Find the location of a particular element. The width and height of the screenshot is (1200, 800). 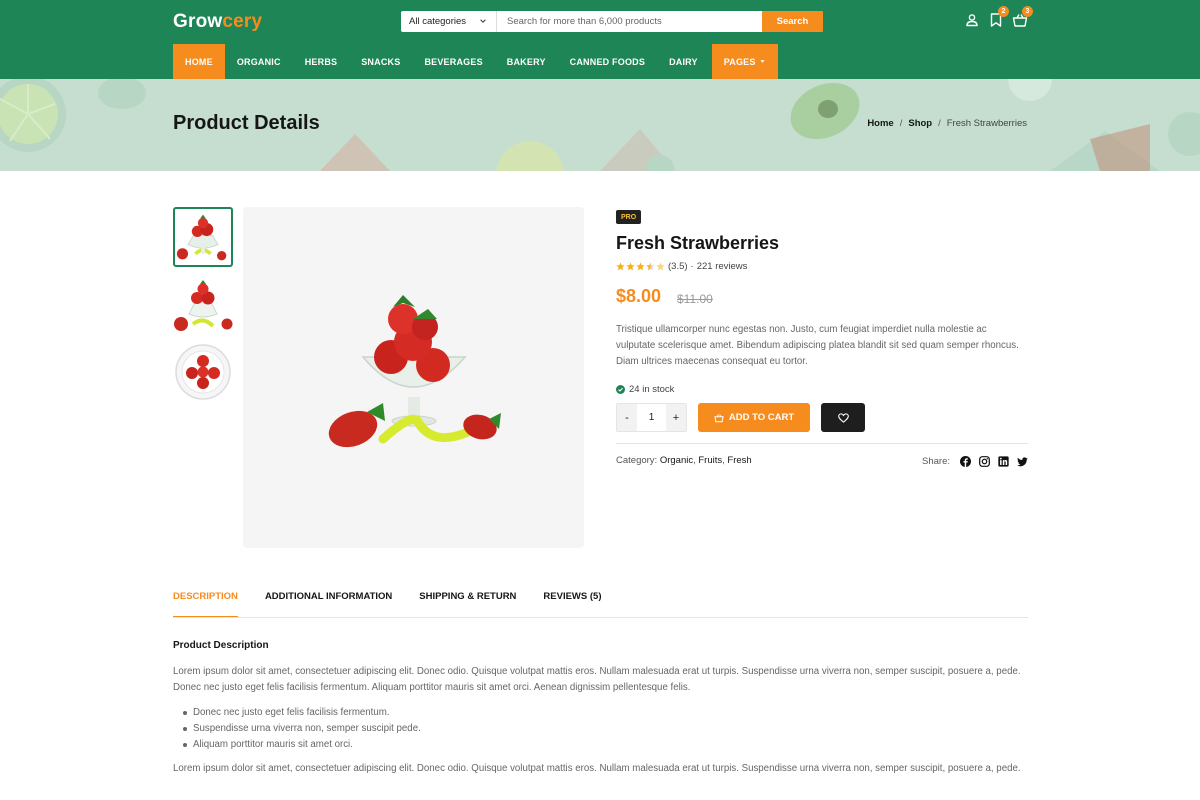

site-logo: Growcery is located at coordinates (217, 22).